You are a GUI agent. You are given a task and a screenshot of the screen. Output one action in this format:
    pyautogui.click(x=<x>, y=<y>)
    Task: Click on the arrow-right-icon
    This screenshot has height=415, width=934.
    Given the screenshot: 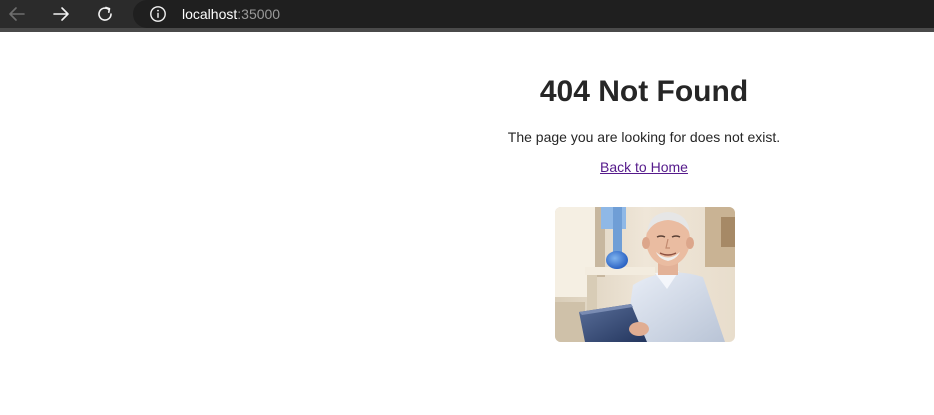 What is the action you would take?
    pyautogui.click(x=61, y=14)
    